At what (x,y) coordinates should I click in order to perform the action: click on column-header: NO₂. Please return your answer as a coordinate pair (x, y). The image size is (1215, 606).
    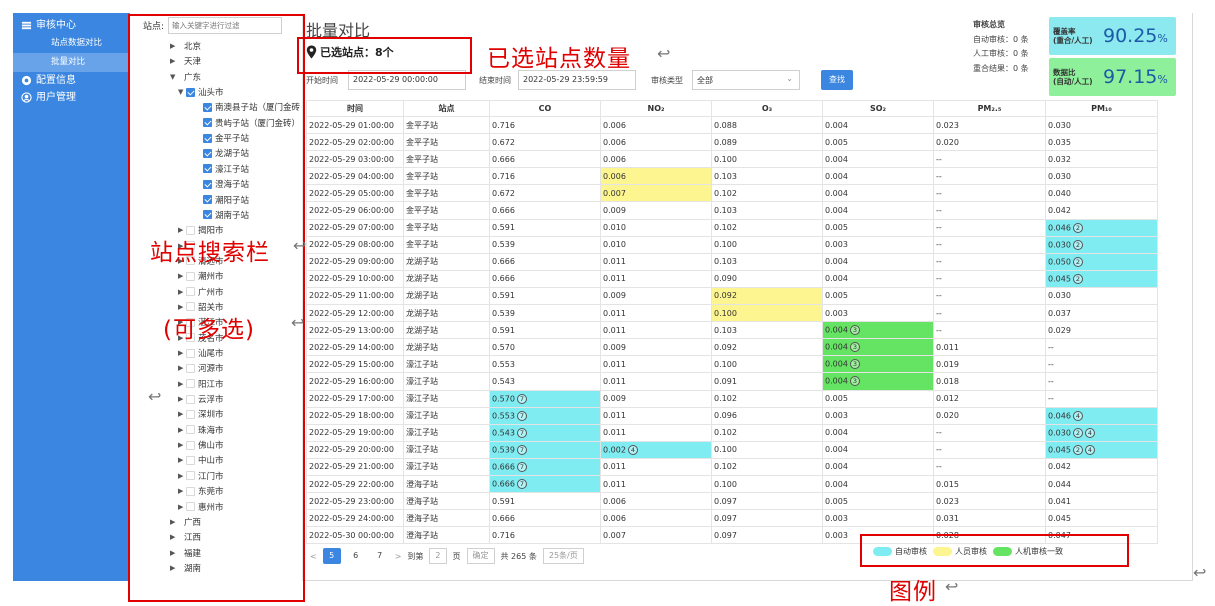
    Looking at the image, I should click on (656, 108).